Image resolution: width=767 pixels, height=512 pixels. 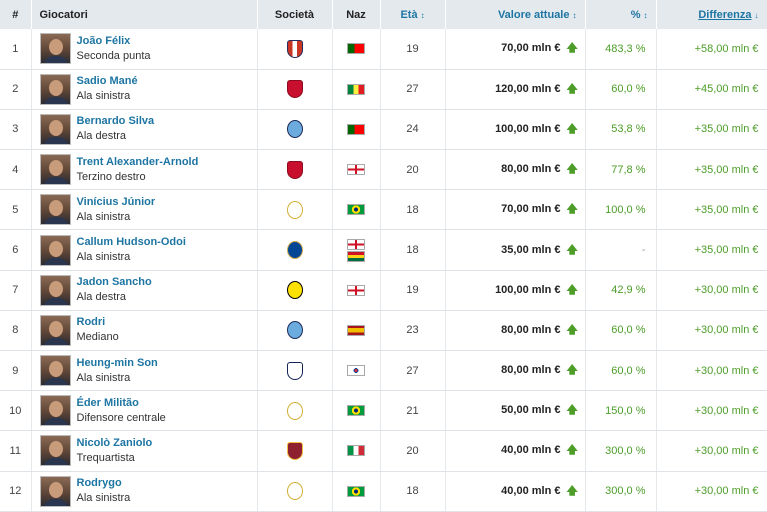 I want to click on rank-cell: 1, so click(x=16, y=49).